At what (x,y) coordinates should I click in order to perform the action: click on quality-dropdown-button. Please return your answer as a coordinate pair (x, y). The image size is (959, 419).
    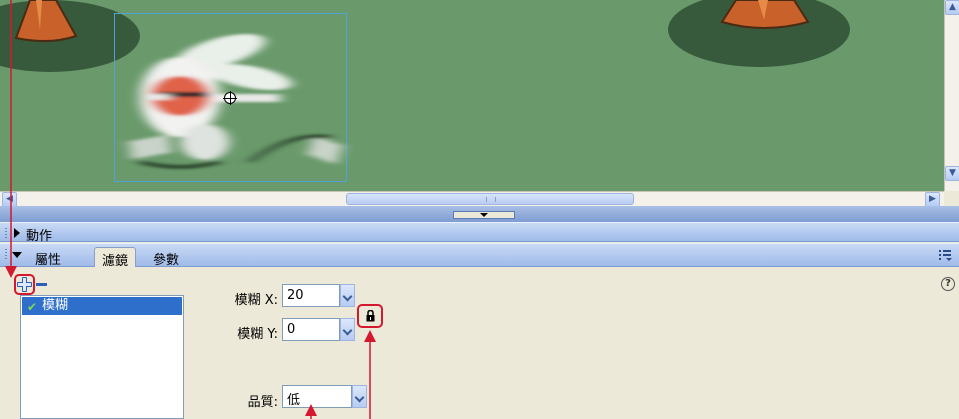
    Looking at the image, I should click on (359, 396).